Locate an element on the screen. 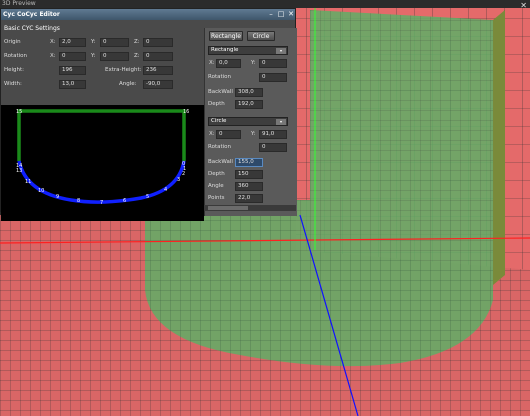 Image resolution: width=530 pixels, height=416 pixels. rectangle-button: Rectangle is located at coordinates (226, 36).